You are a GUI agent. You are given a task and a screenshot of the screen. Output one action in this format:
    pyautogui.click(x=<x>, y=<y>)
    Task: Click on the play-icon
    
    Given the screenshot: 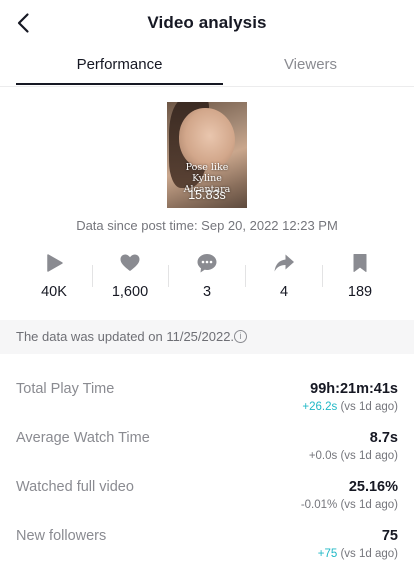 What is the action you would take?
    pyautogui.click(x=55, y=263)
    